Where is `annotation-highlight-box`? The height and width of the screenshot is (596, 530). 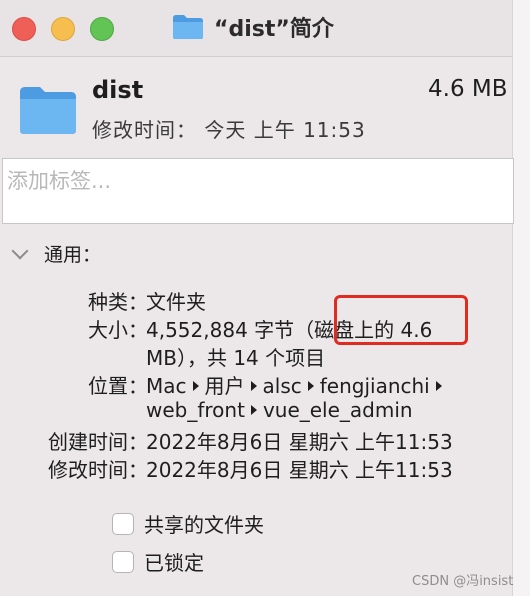
annotation-highlight-box is located at coordinates (401, 320).